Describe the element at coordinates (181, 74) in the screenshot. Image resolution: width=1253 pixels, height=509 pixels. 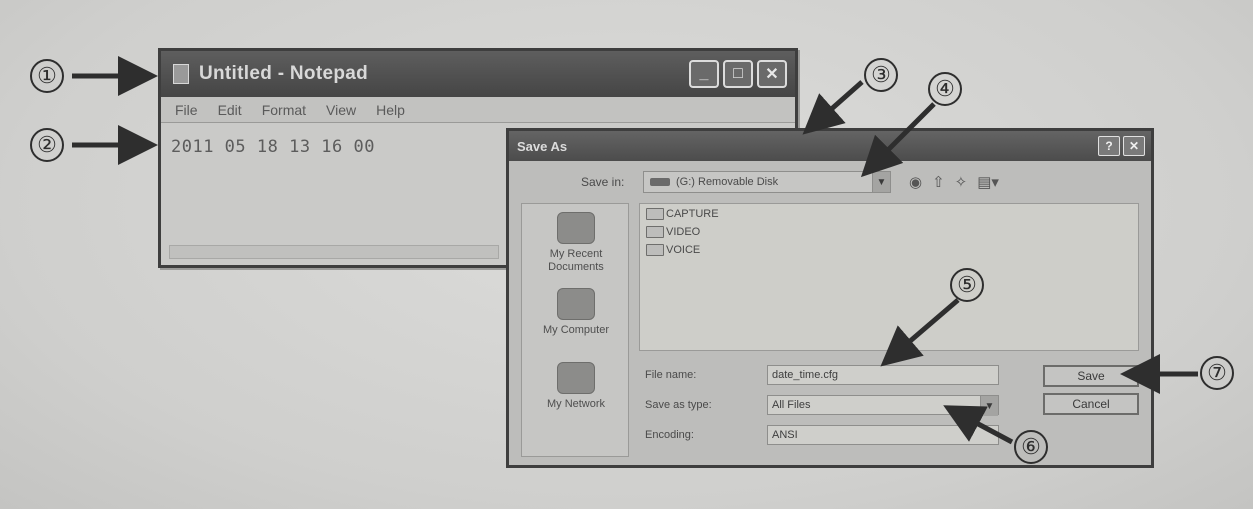
I see `notepad-app-icon` at that location.